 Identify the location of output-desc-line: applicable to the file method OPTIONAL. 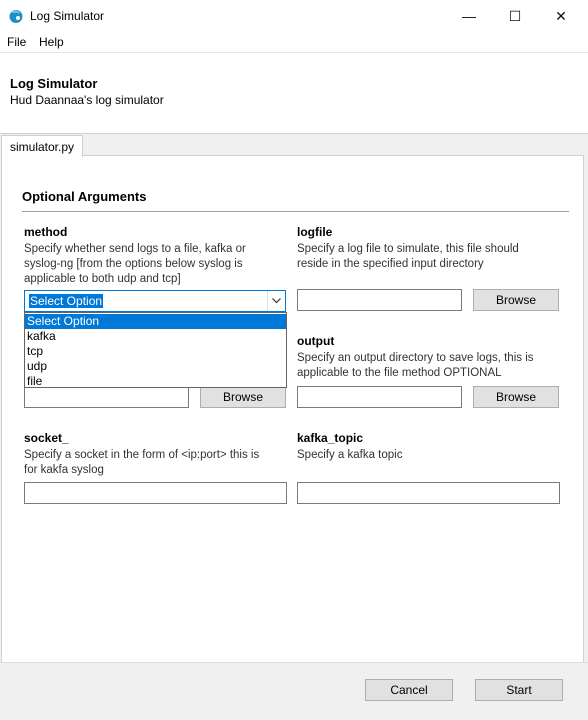
(399, 373).